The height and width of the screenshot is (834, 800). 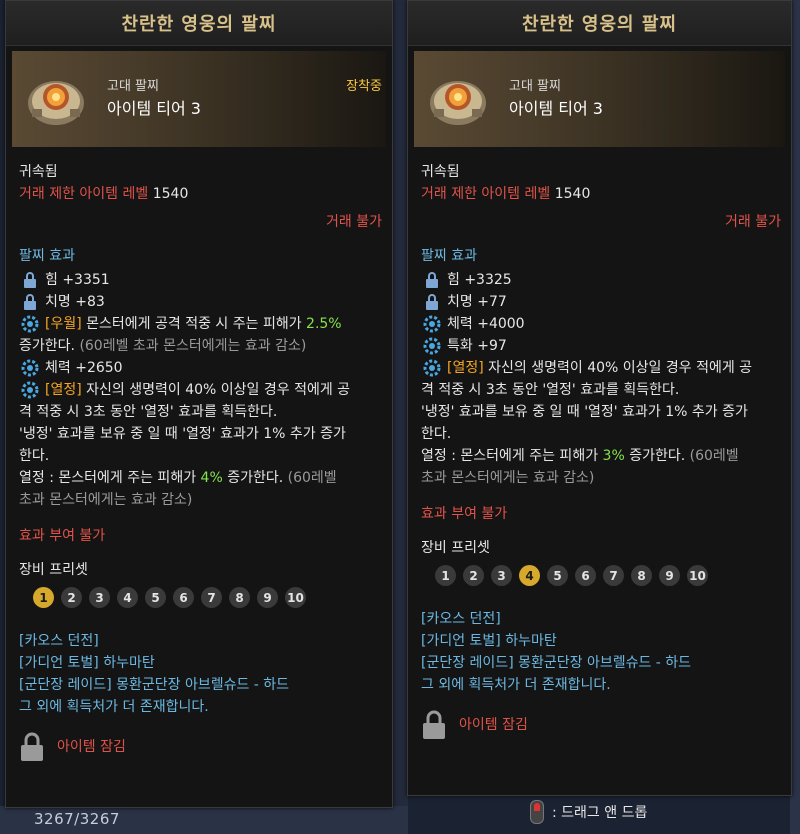 I want to click on effect-line: '냉정' 효과를 보유 중 일 때 '열정' 효과가 1% 추가 증가, so click(x=182, y=434).